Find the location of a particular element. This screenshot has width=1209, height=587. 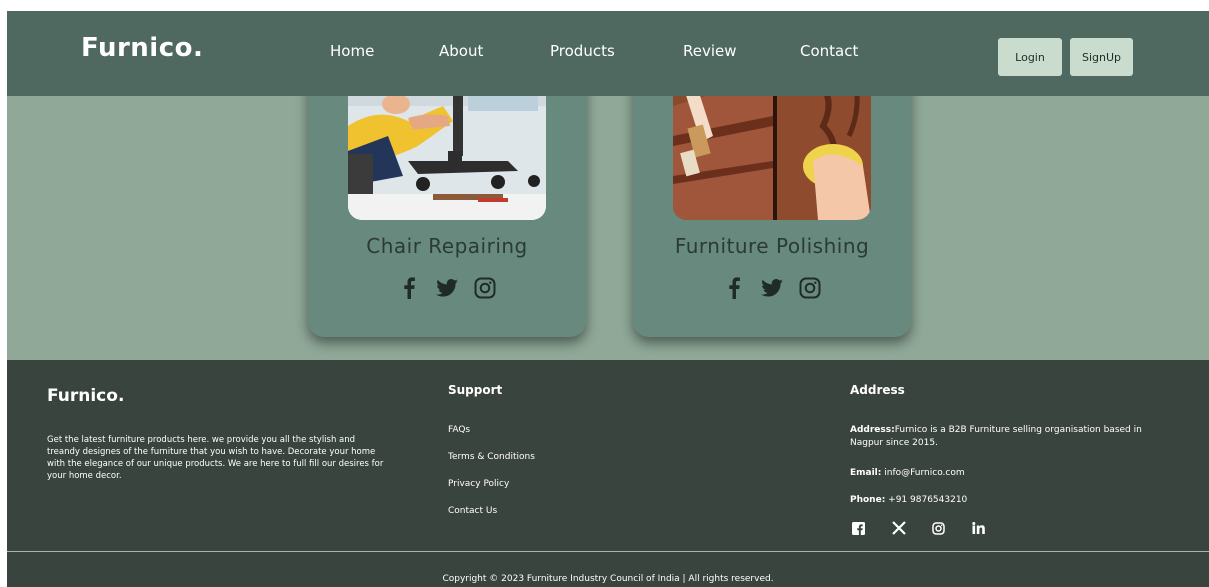

footer-link-faqs: FAQs is located at coordinates (459, 430).